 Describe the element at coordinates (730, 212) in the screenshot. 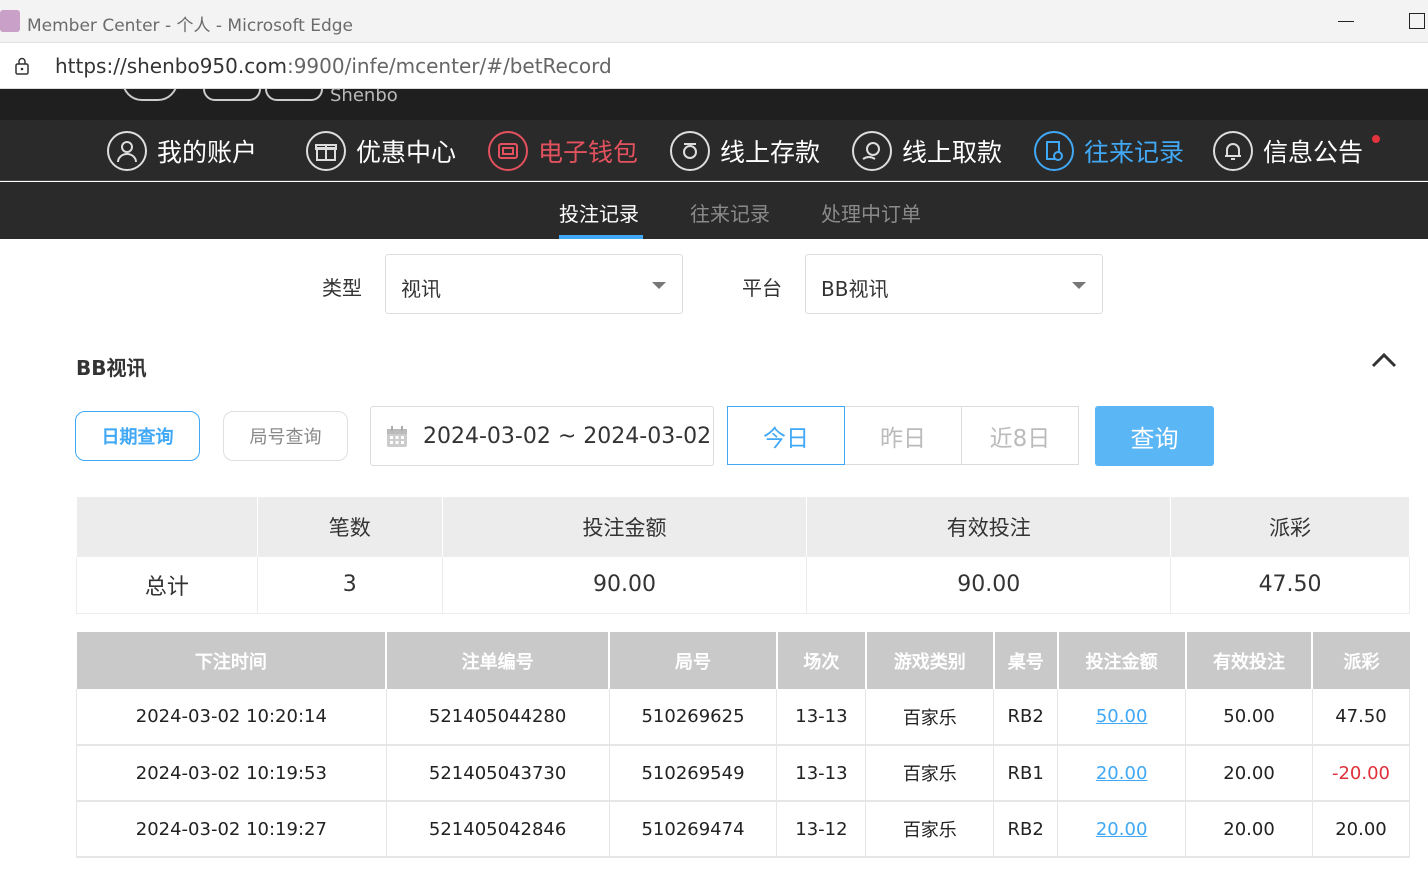

I see `tab-transactions: 往来记录` at that location.